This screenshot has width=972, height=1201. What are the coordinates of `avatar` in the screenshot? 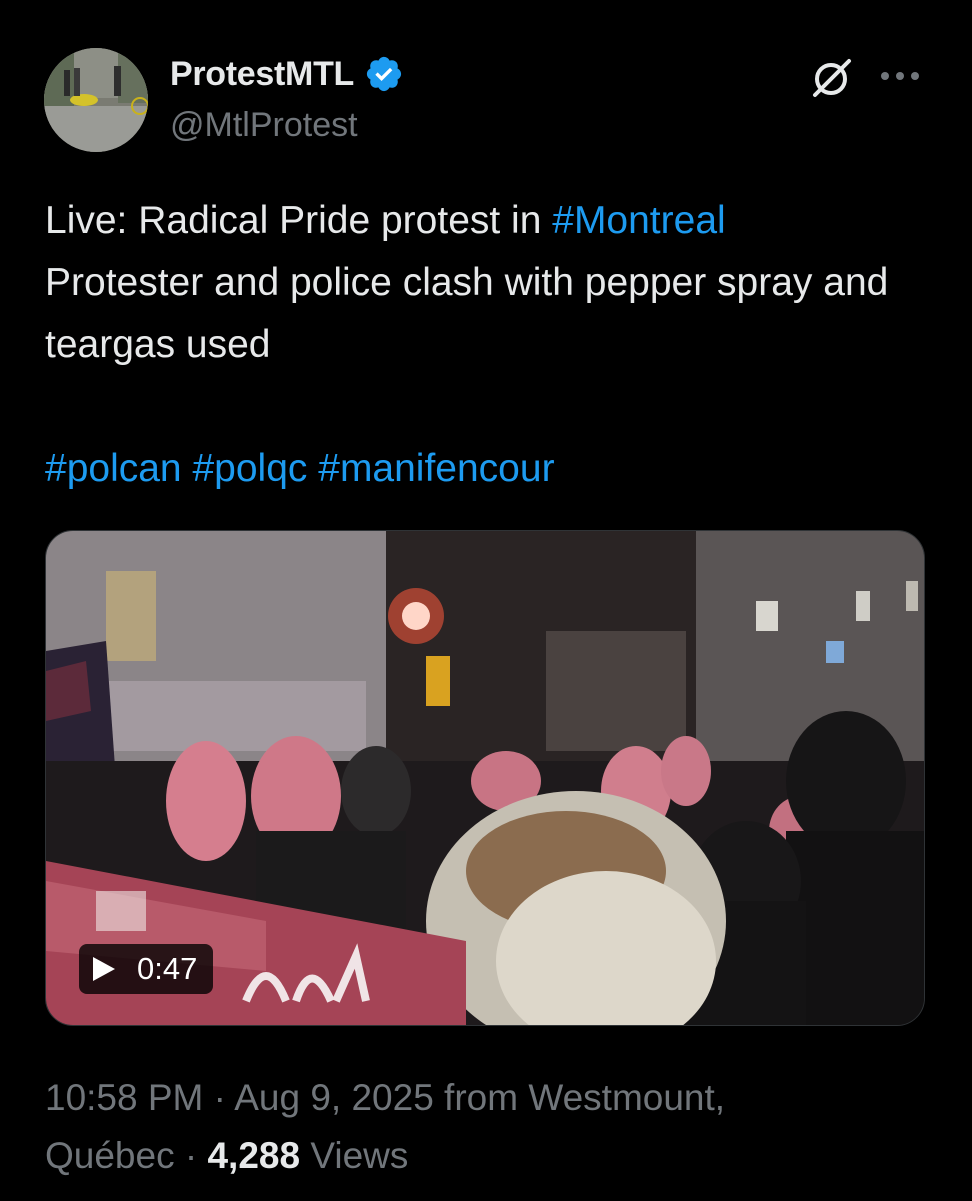 It's located at (96, 100).